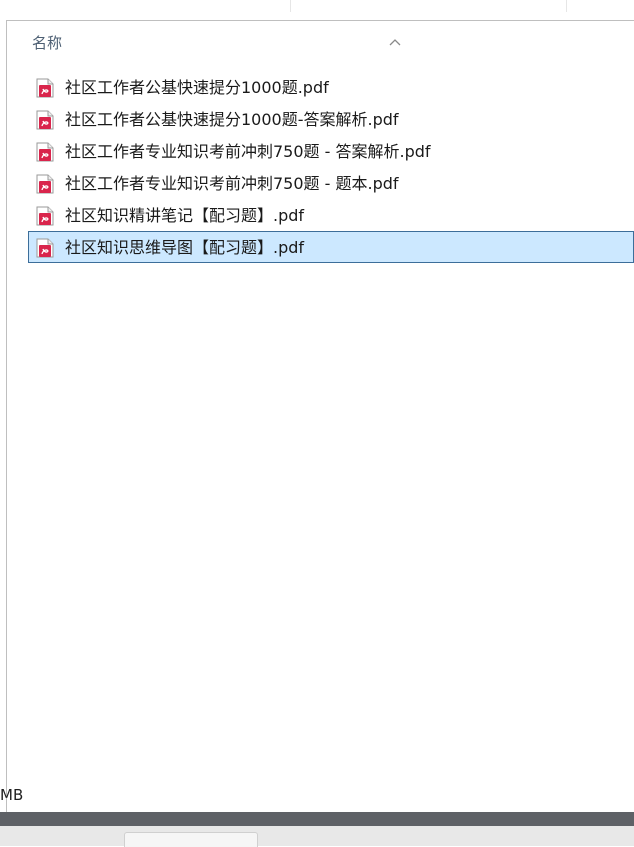 The image size is (634, 847). I want to click on status-size-text: MB, so click(12, 795).